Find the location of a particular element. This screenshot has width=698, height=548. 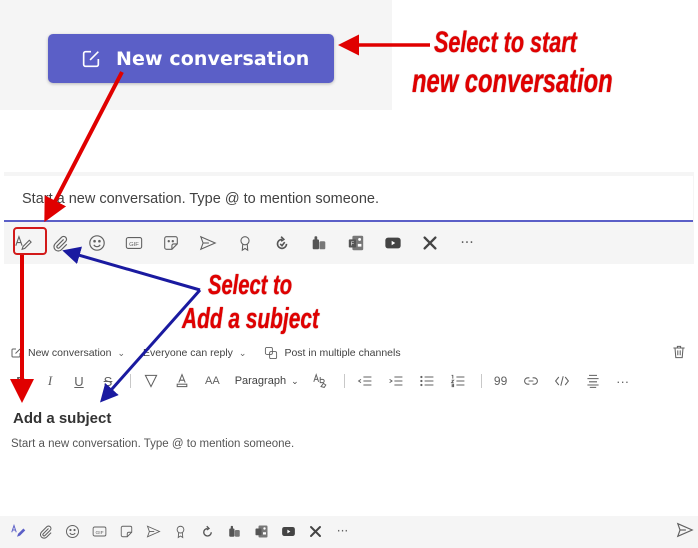

decrease-indent-icon is located at coordinates (365, 381).